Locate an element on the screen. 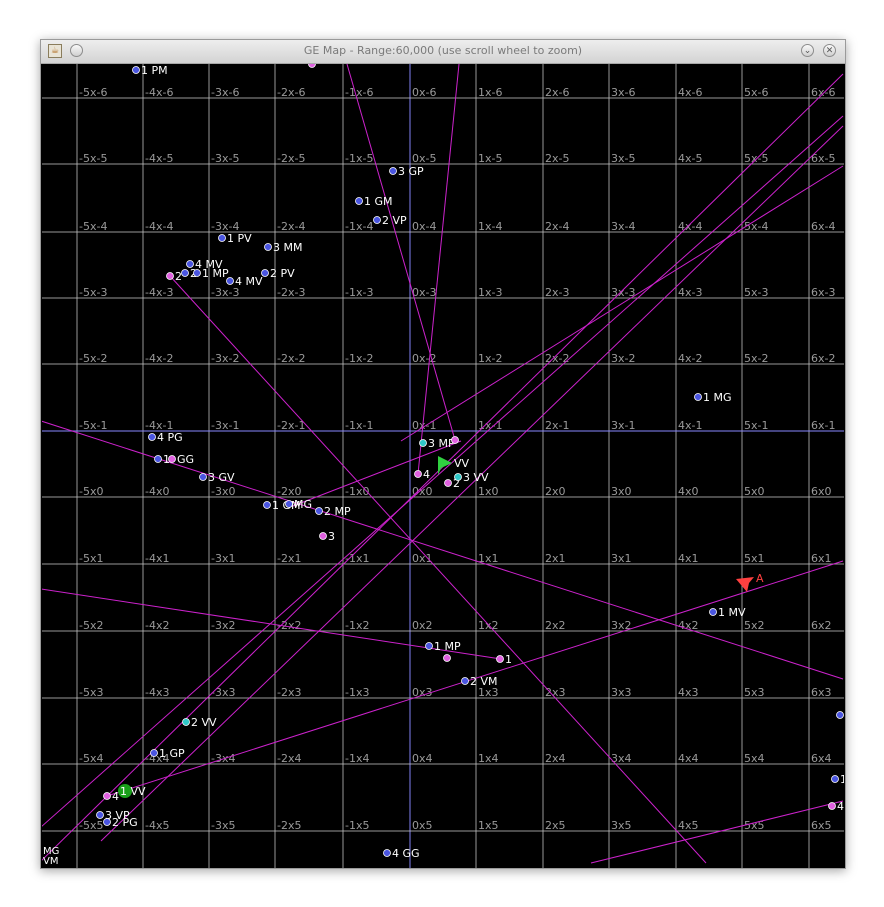 This screenshot has height=907, width=884. close-x-icon: ✕ is located at coordinates (829, 50).